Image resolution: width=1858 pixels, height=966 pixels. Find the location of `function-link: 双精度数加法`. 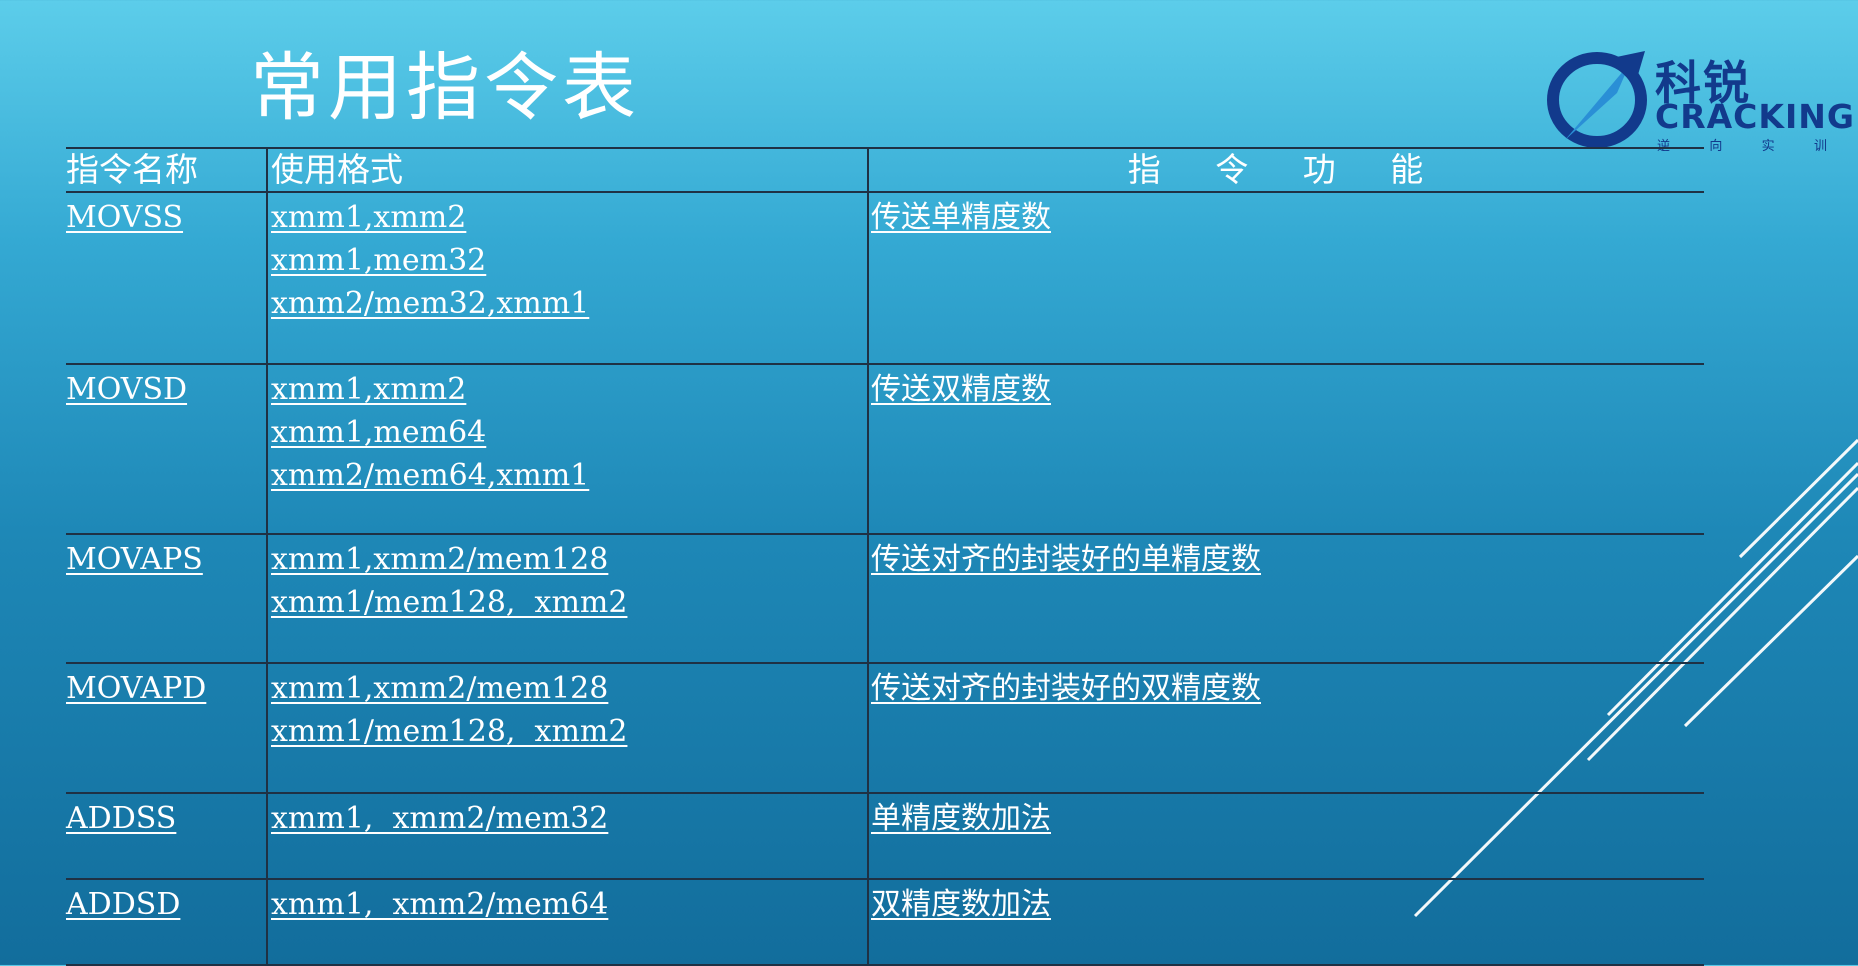

function-link: 双精度数加法 is located at coordinates (1287, 904).